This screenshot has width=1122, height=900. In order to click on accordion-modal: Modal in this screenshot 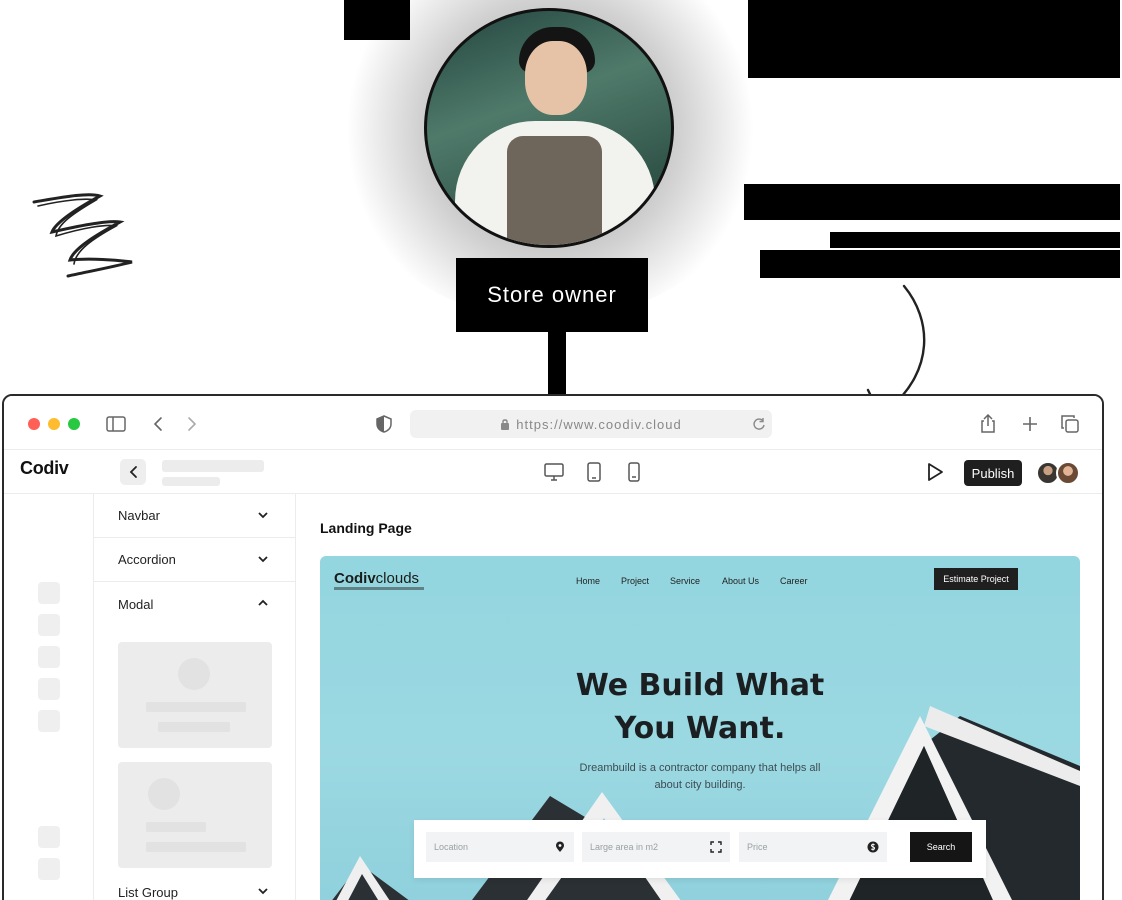, I will do `click(195, 604)`.